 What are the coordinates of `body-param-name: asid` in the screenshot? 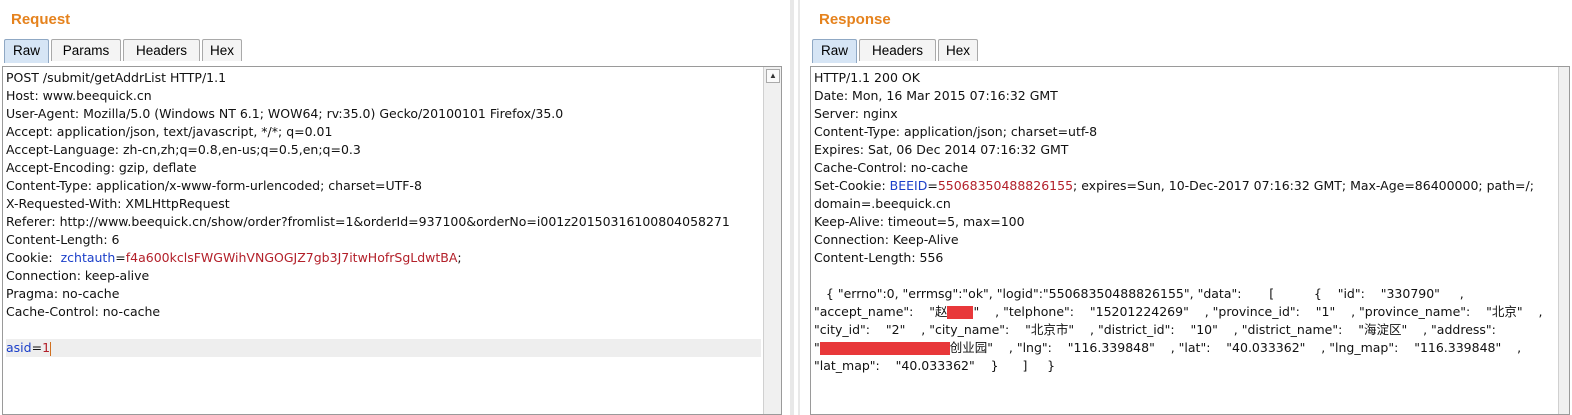 It's located at (19, 347).